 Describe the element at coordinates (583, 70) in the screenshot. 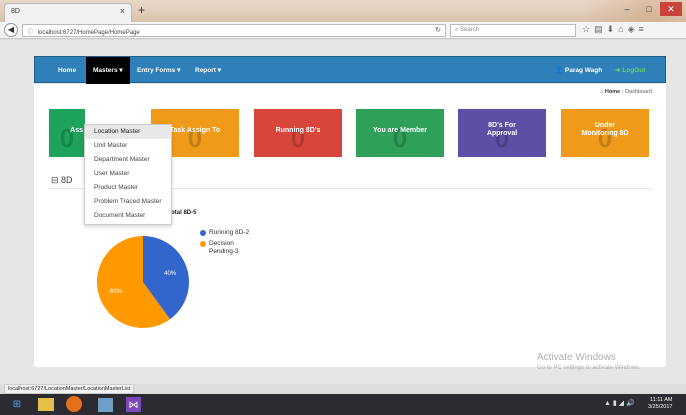

I see `user-name: Parag Wagh` at that location.